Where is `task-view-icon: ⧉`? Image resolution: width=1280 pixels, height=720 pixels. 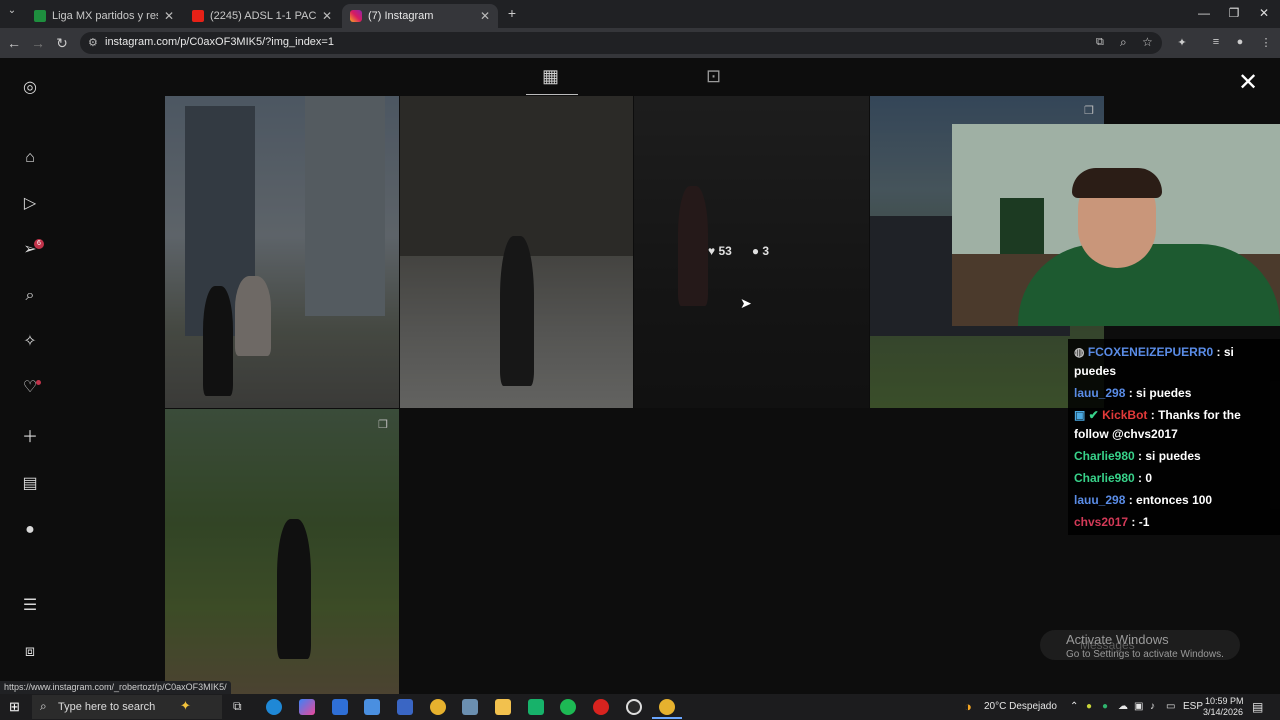 task-view-icon: ⧉ is located at coordinates (237, 706).